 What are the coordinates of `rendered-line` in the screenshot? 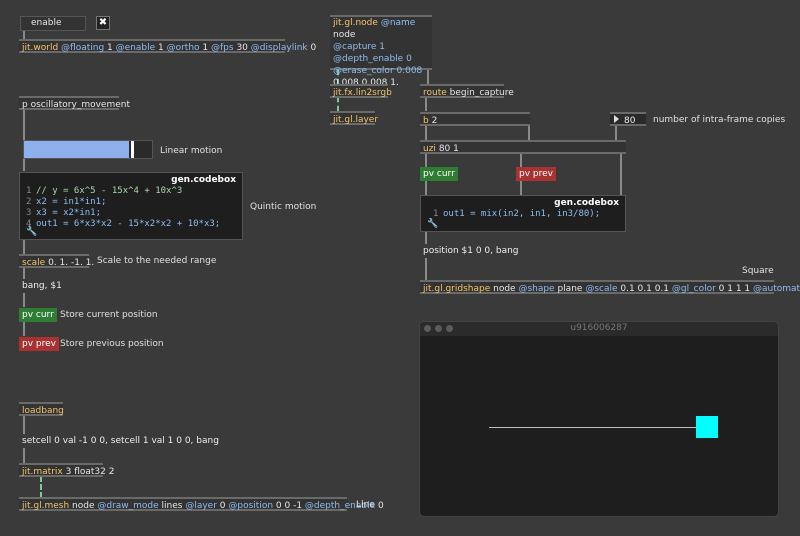 It's located at (599, 427).